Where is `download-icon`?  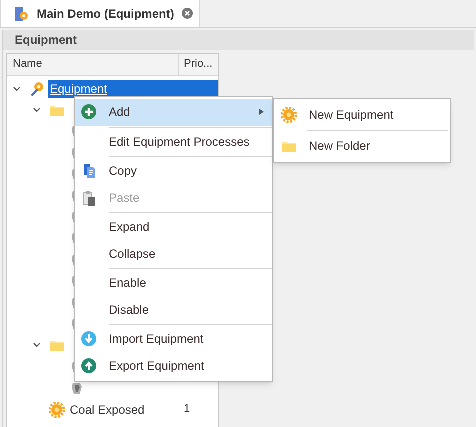
download-icon is located at coordinates (89, 339).